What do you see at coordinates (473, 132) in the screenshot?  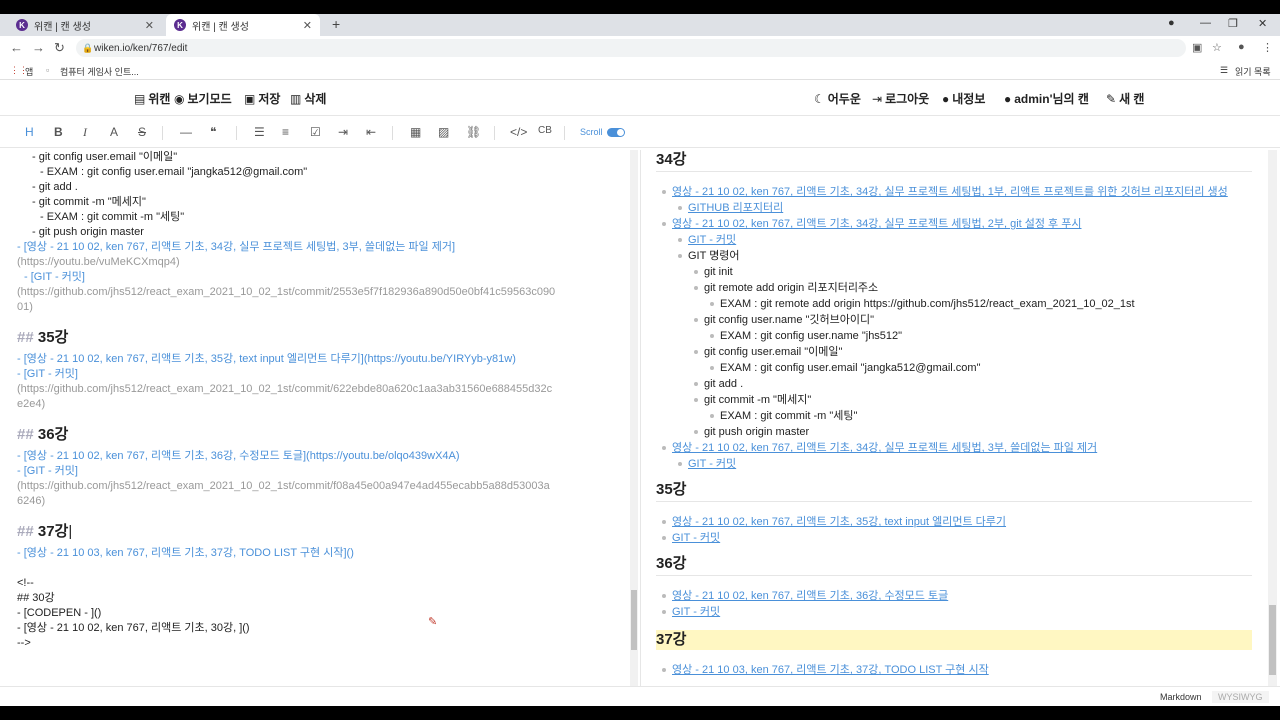 I see `link-icon: ⛓` at bounding box center [473, 132].